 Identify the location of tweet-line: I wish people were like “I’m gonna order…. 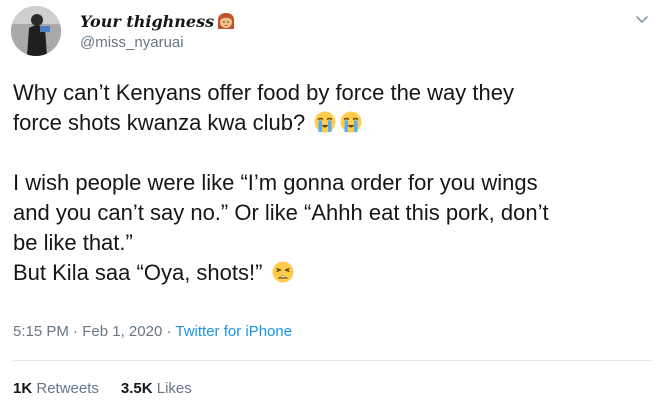
(275, 182).